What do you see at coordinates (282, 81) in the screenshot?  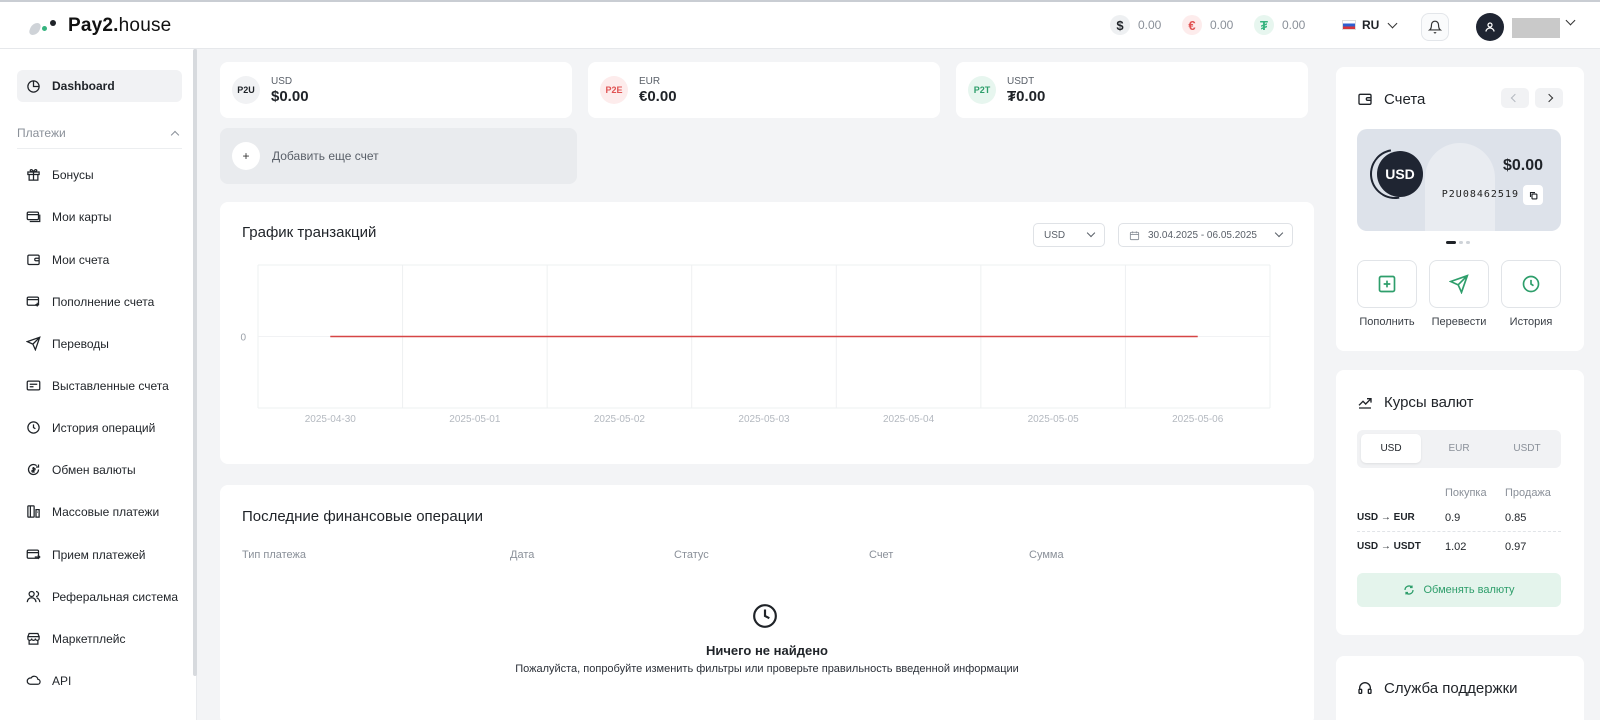 I see `account-currency: USD` at bounding box center [282, 81].